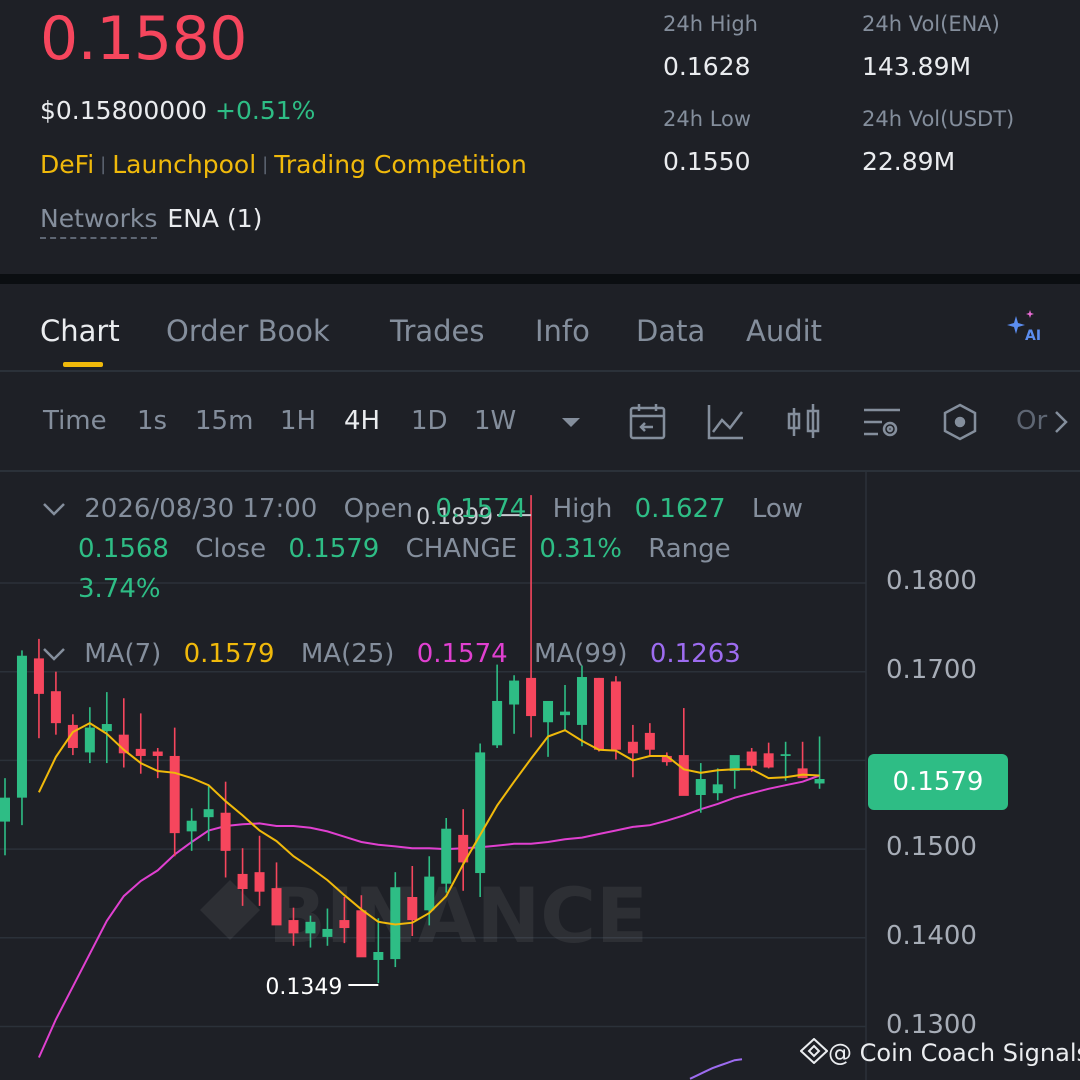 The height and width of the screenshot is (1080, 1080). I want to click on stat-24h-high-label: 24h High, so click(710, 24).